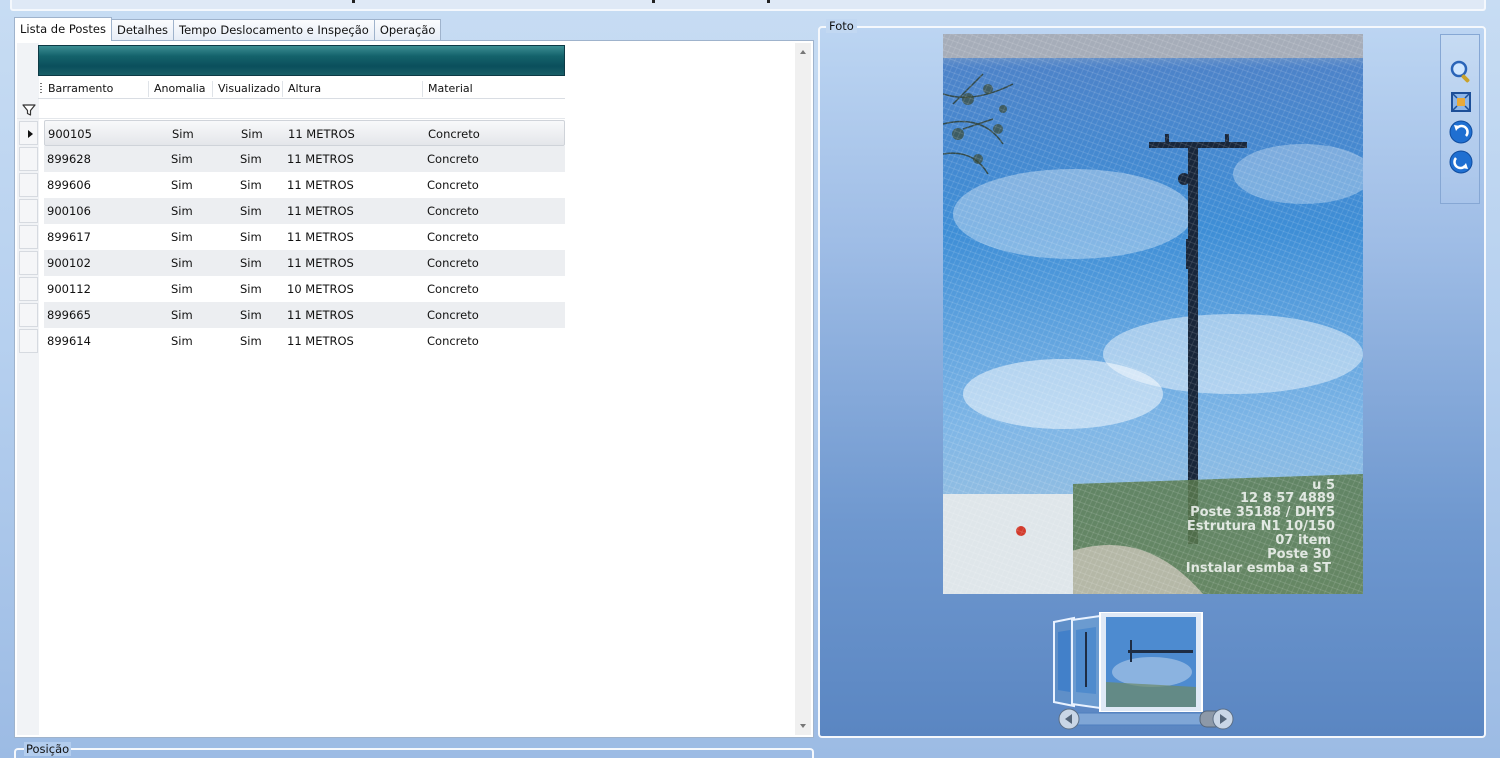 This screenshot has width=1500, height=758. What do you see at coordinates (301, 60) in the screenshot?
I see `group-by-panel` at bounding box center [301, 60].